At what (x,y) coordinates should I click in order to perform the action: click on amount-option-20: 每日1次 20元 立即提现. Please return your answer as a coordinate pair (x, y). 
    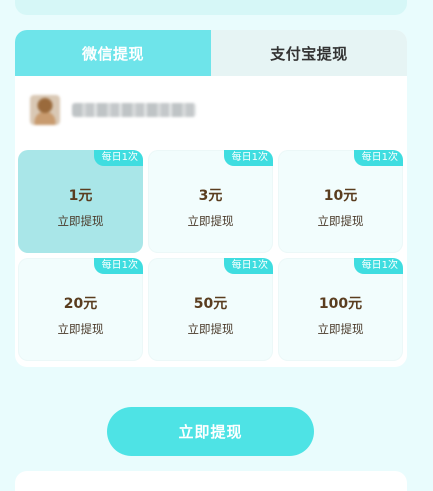
    Looking at the image, I should click on (80, 309).